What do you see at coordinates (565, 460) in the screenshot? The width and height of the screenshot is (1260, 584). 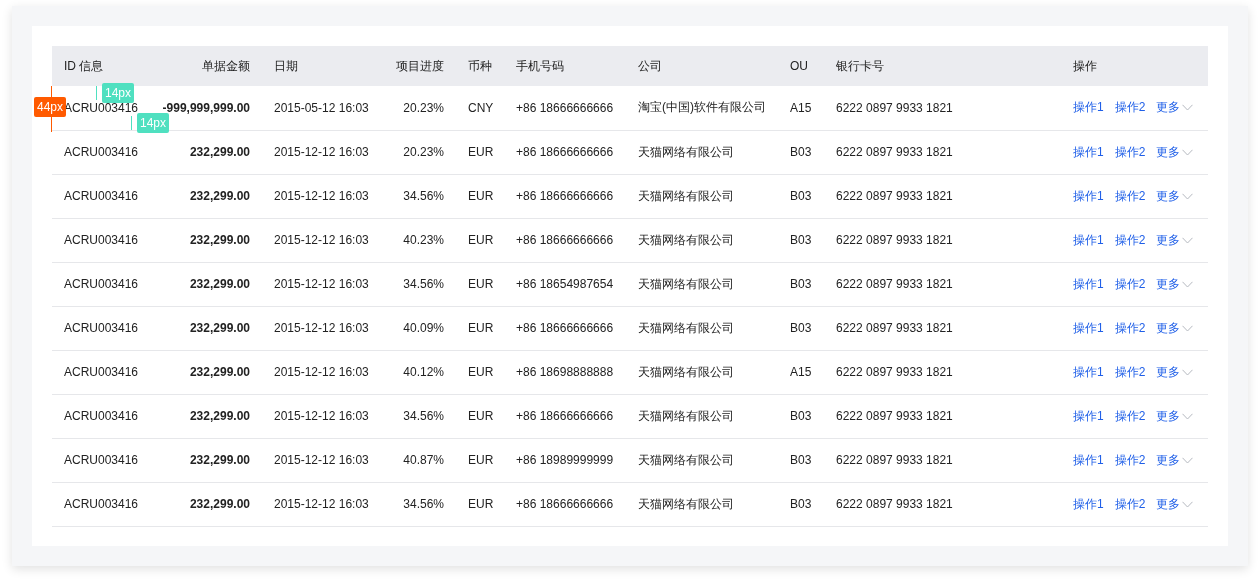 I see `table-cell: +86 18989999999` at bounding box center [565, 460].